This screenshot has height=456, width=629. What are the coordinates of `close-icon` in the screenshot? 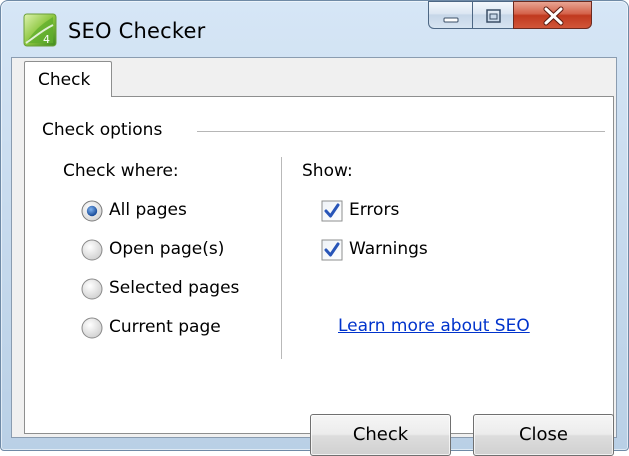 It's located at (553, 16).